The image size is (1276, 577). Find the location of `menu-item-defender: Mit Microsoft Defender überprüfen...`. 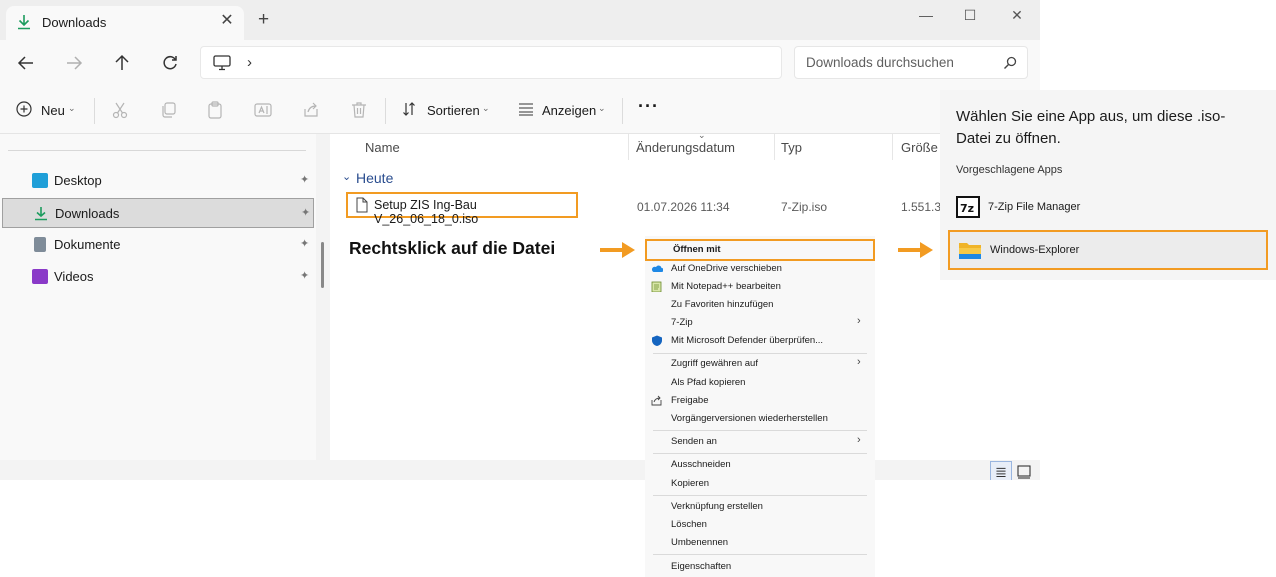

menu-item-defender: Mit Microsoft Defender überprüfen... is located at coordinates (760, 340).